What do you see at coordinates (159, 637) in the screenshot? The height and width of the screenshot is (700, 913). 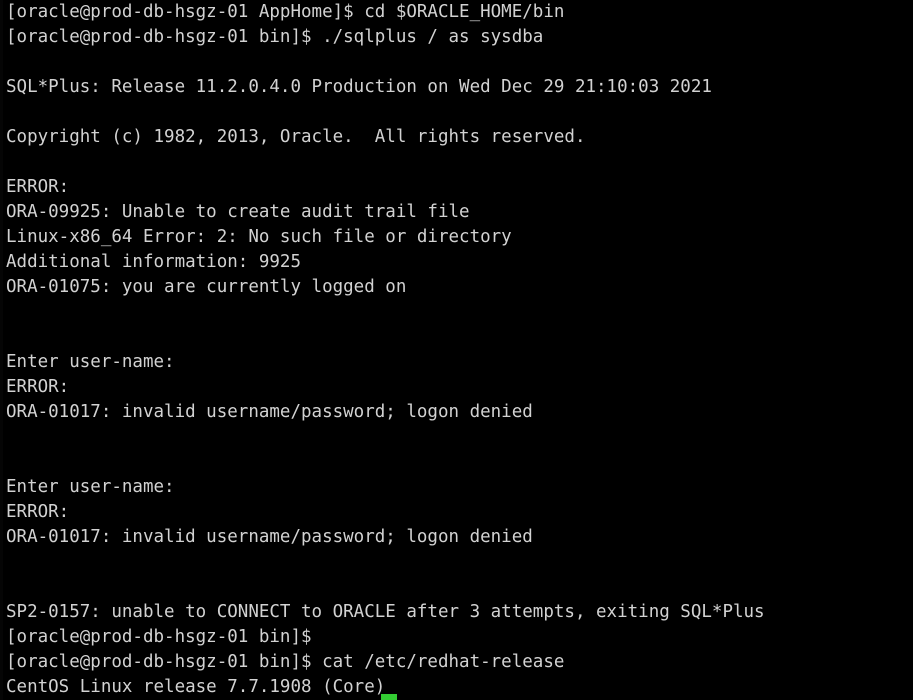 I see `terminal-line-l26: [oracle@prod-db-hsgz-01 bin]$` at bounding box center [159, 637].